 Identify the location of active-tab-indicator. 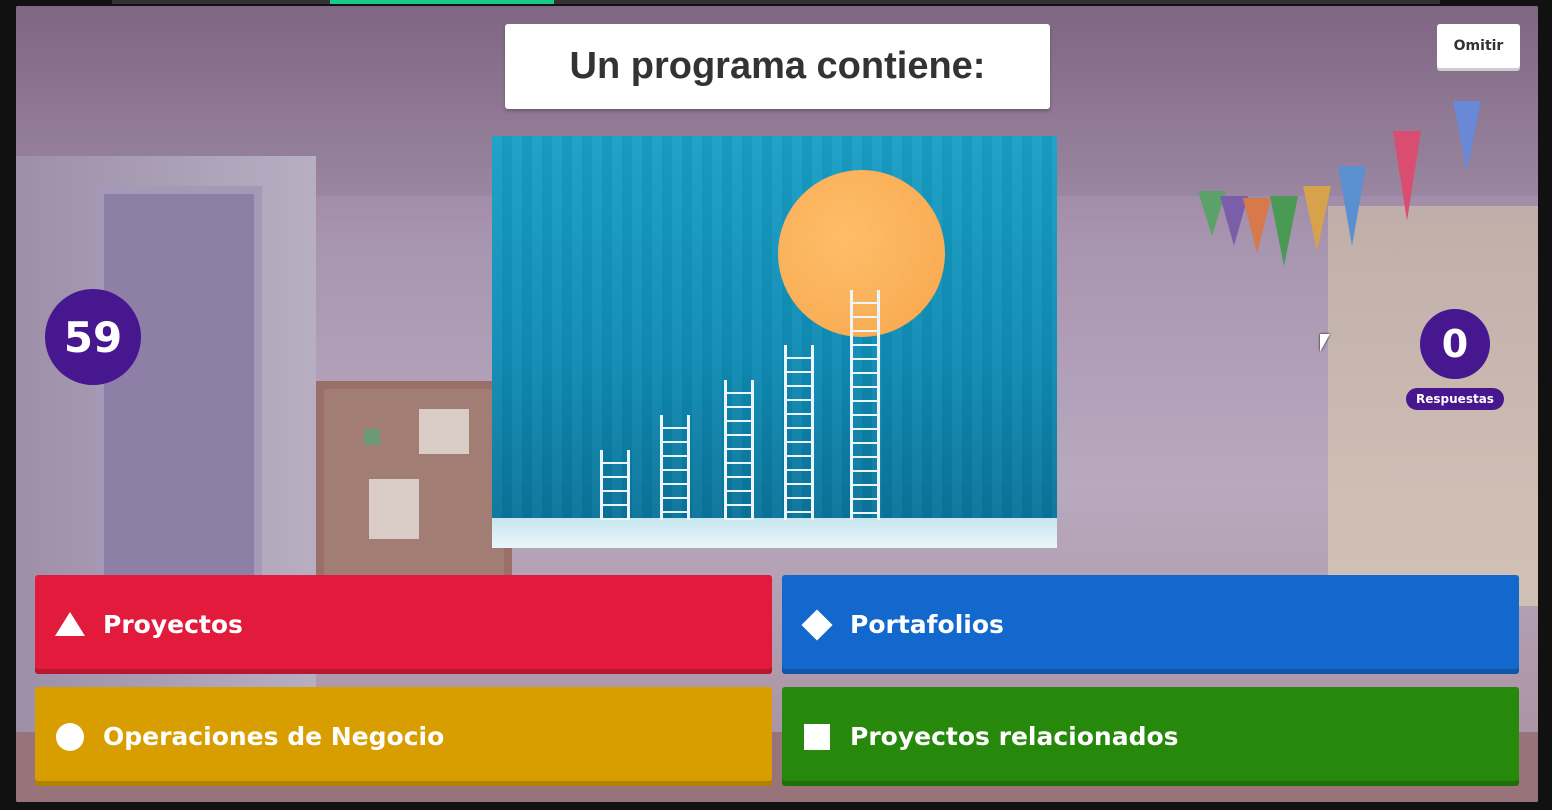
(442, 2).